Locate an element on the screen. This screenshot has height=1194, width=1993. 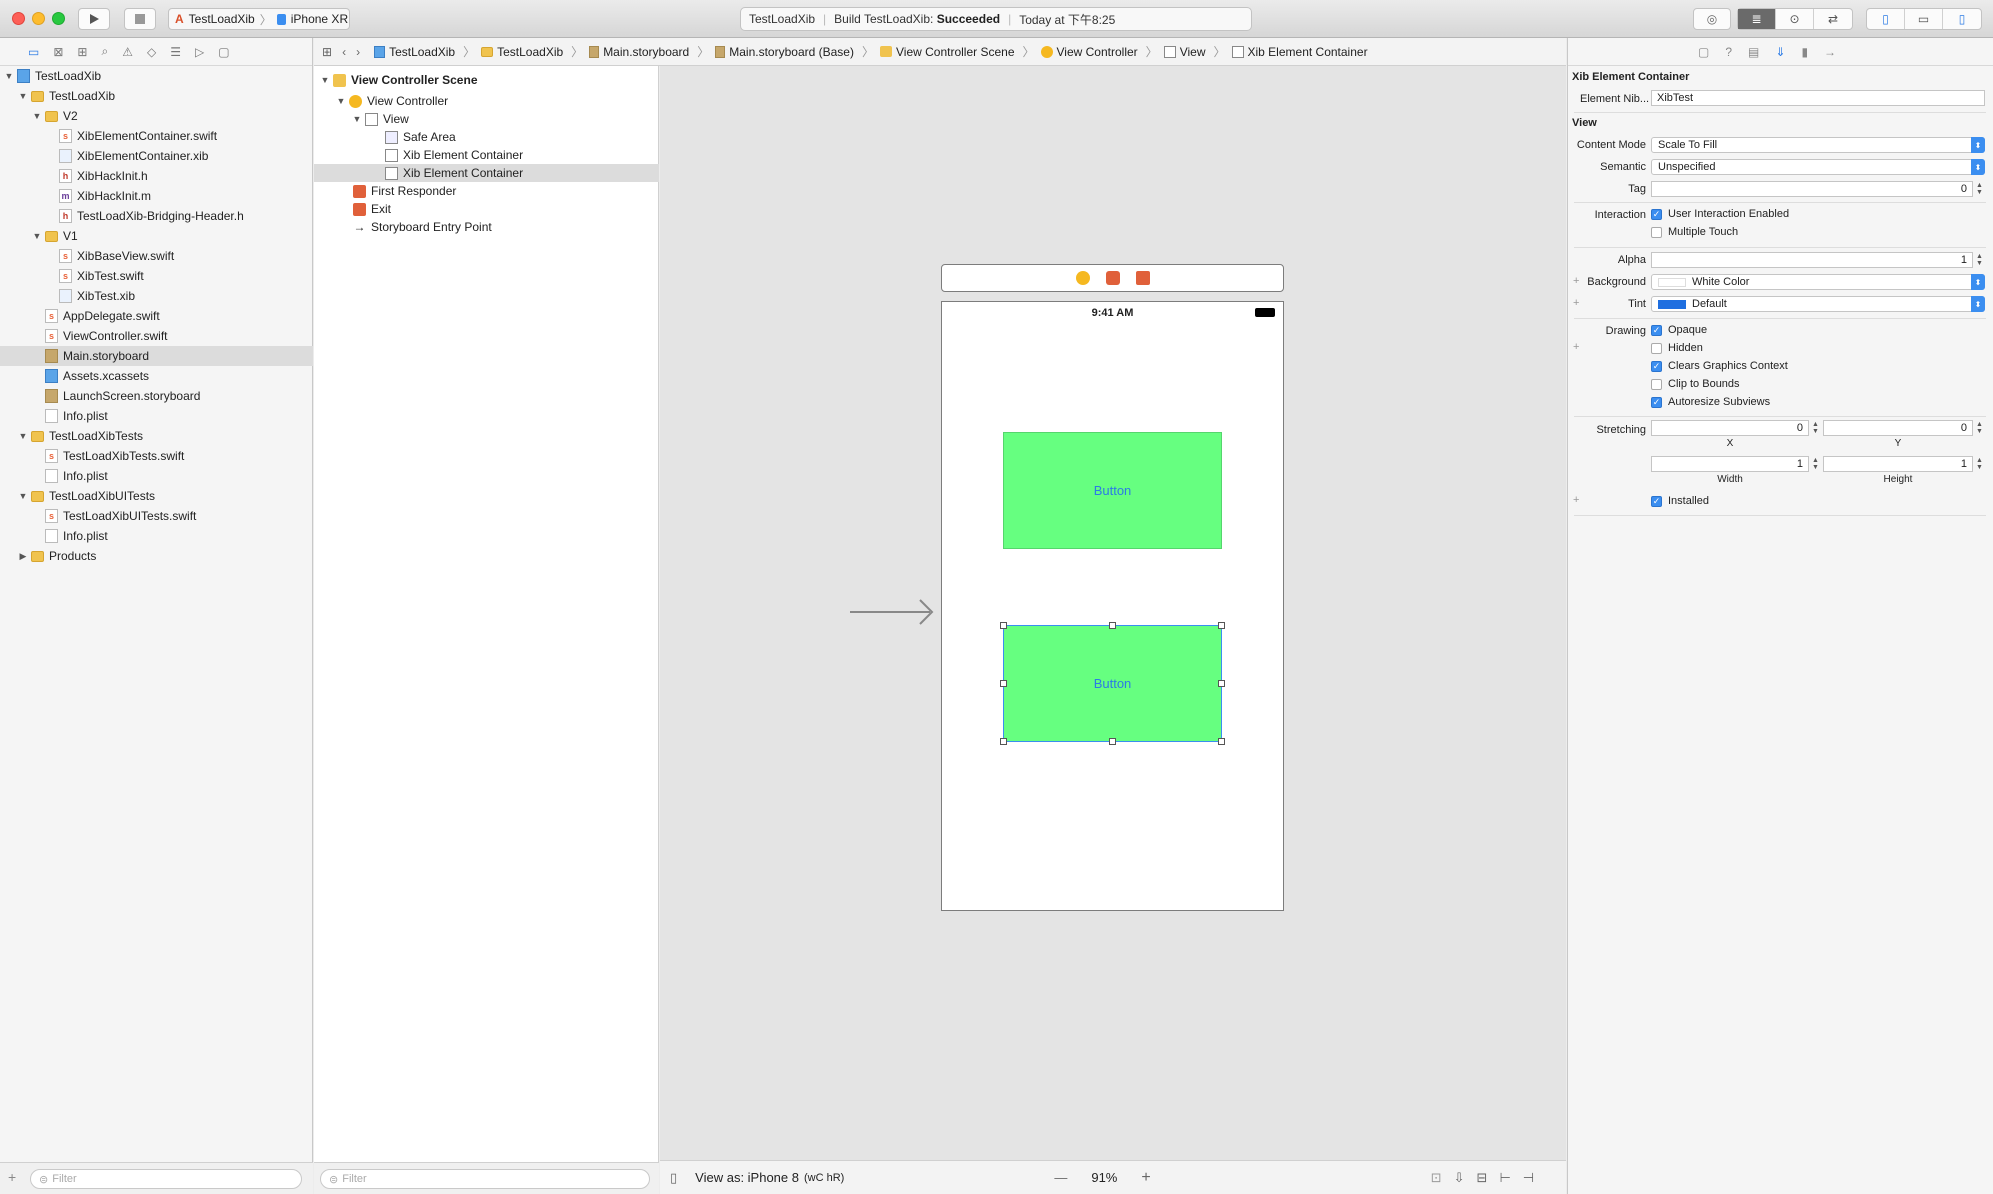
outline-row: ▼ View Controller is located at coordinates (486, 101).